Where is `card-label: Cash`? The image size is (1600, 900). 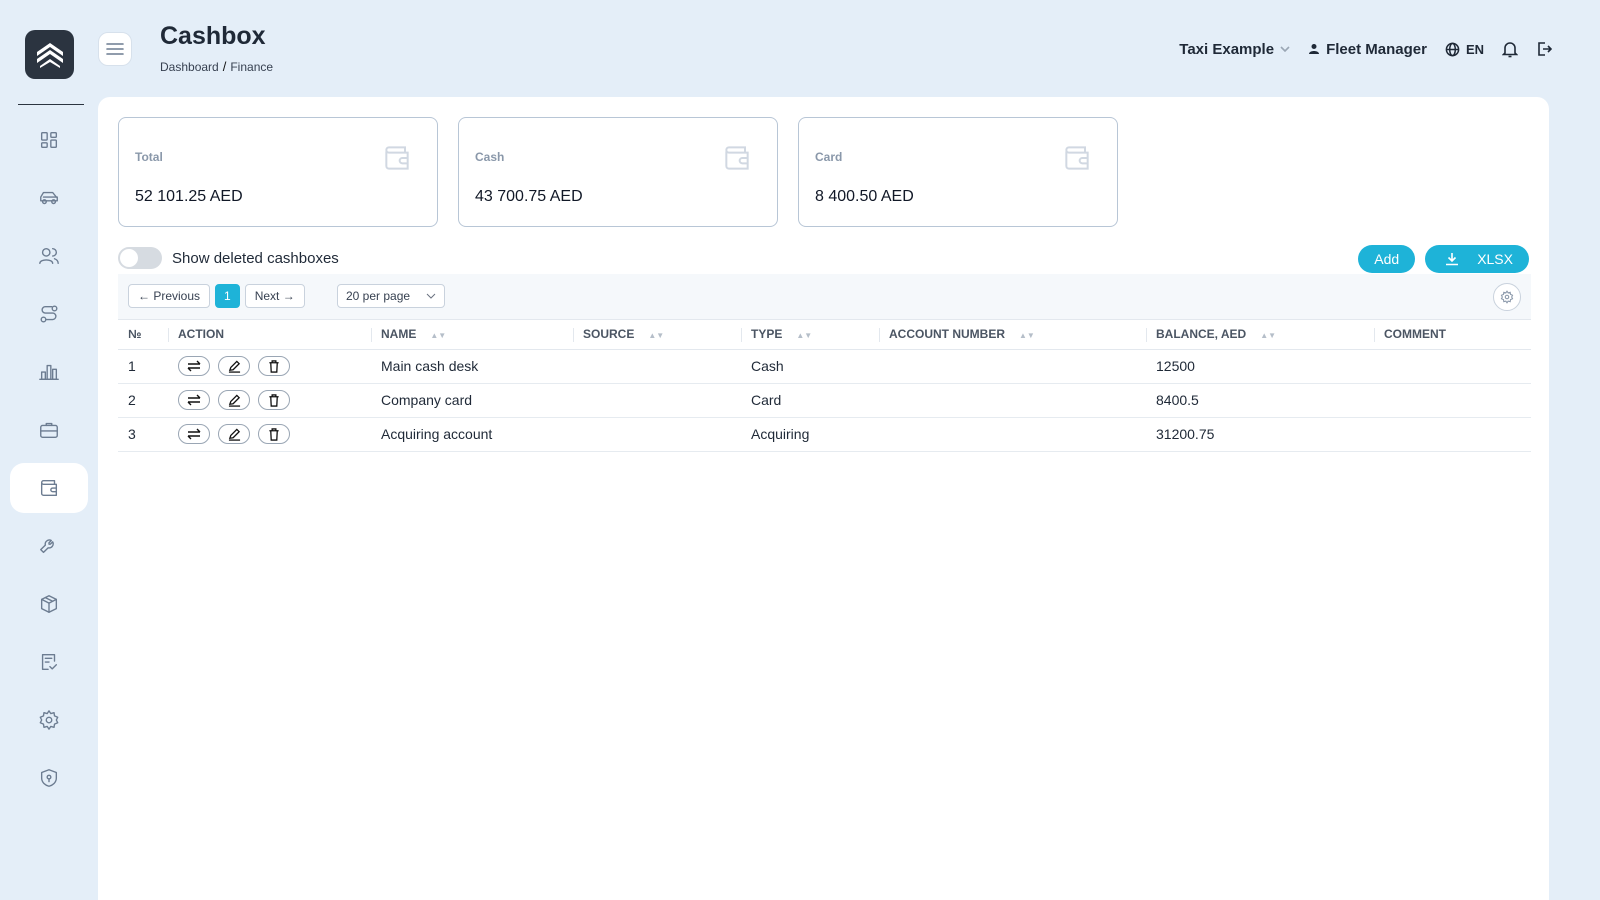 card-label: Cash is located at coordinates (490, 157).